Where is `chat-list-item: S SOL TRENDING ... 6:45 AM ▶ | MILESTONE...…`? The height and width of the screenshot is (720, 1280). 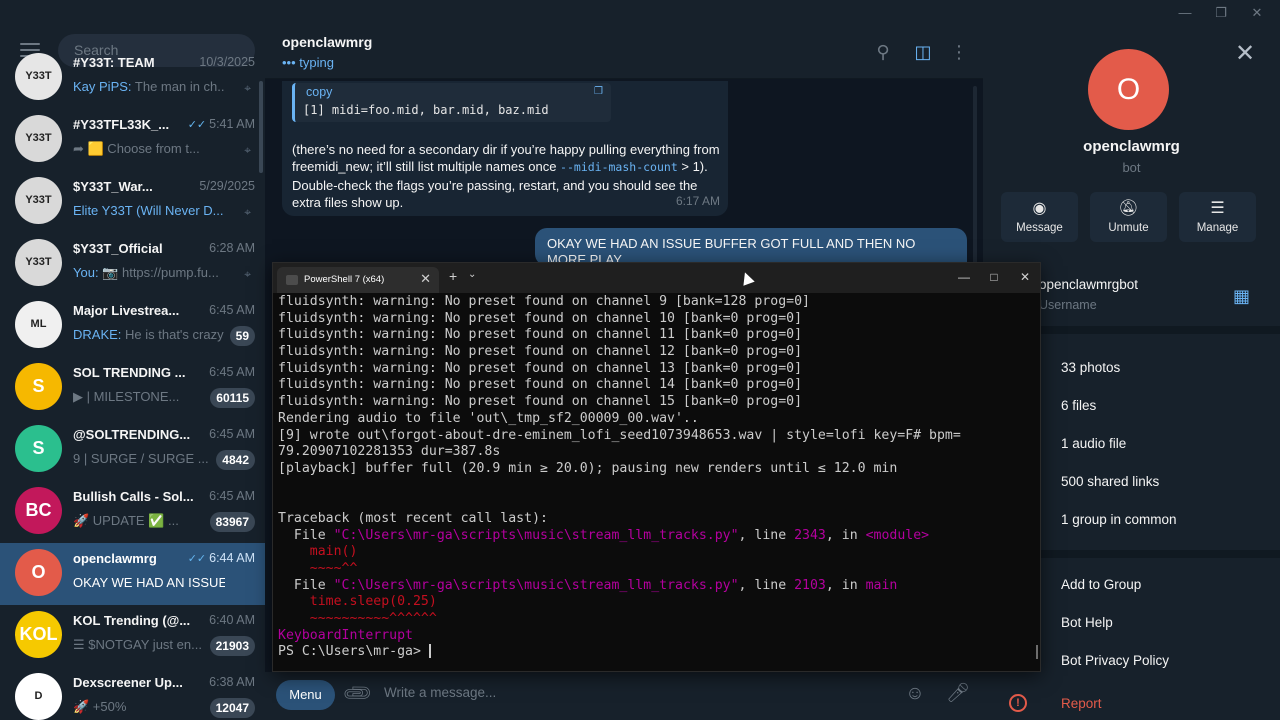
chat-list-item: S SOL TRENDING ... 6:45 AM ▶ | MILESTONE...… is located at coordinates (132, 388).